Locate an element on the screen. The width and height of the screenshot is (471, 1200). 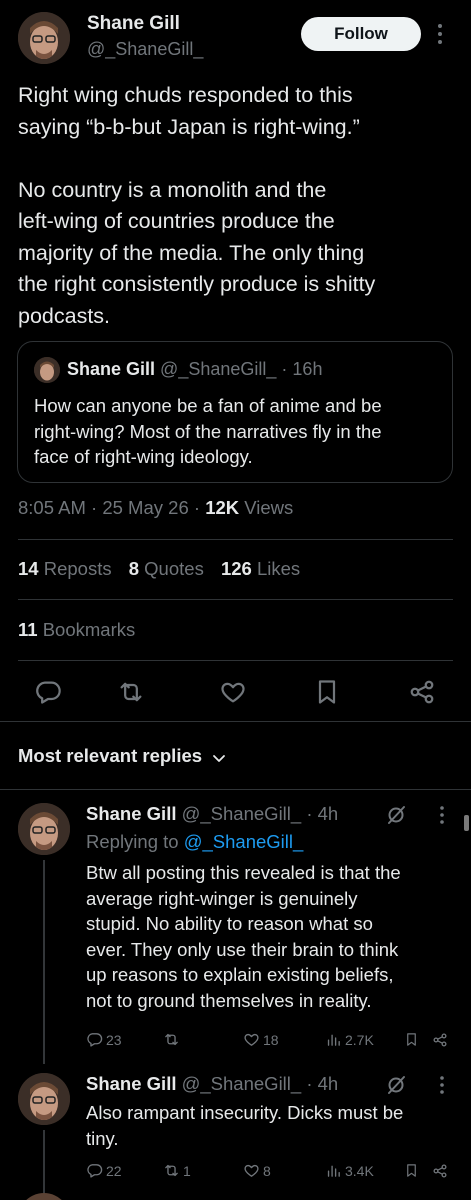
more-icon is located at coordinates (440, 34).